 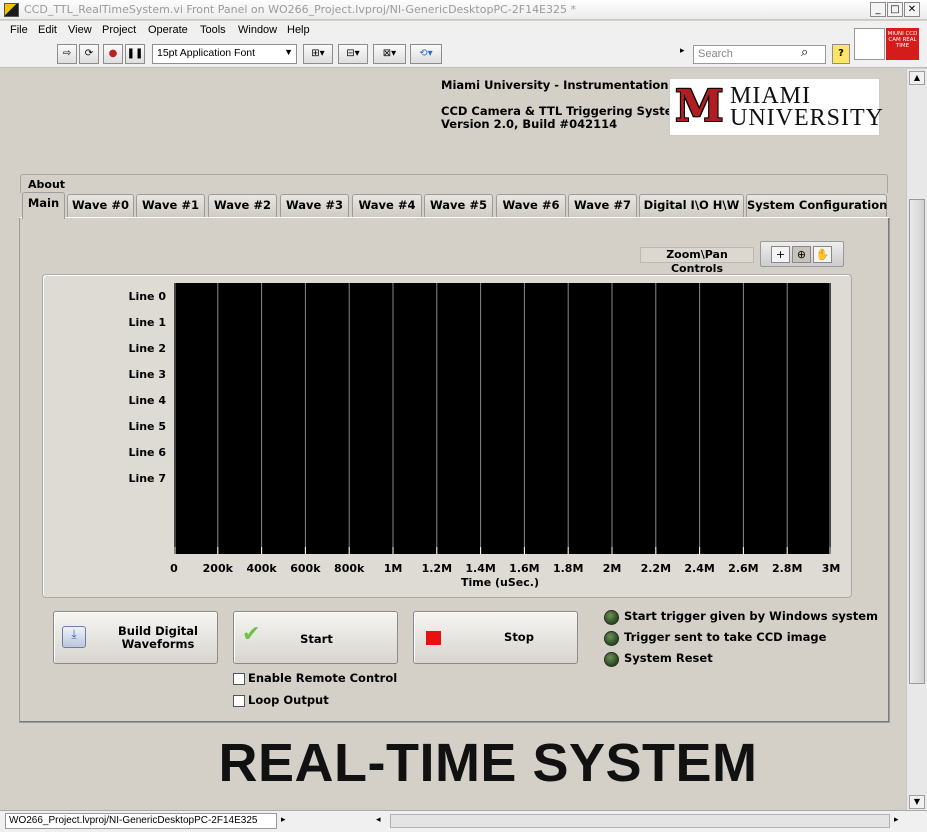 What do you see at coordinates (147, 374) in the screenshot?
I see `plot-line-label: Line 3` at bounding box center [147, 374].